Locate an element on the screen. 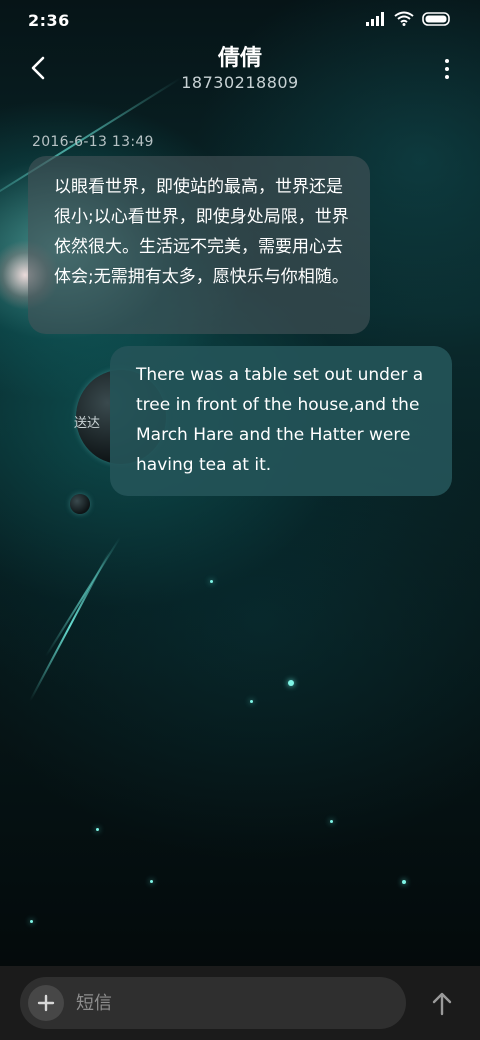 The width and height of the screenshot is (480, 1040). message-input-container is located at coordinates (213, 1003).